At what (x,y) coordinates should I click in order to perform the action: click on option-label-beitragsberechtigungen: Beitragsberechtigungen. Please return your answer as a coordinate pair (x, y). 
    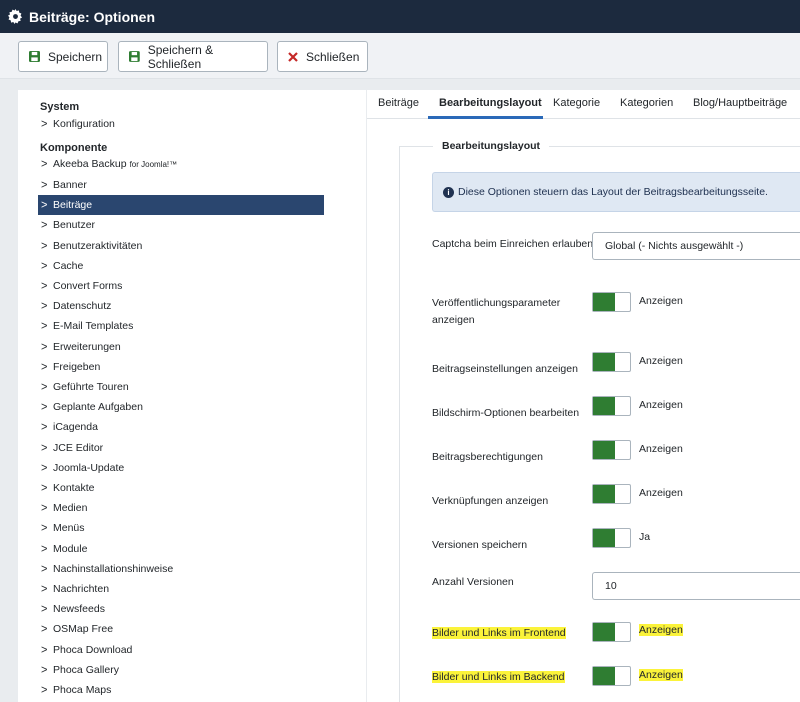
    Looking at the image, I should click on (487, 457).